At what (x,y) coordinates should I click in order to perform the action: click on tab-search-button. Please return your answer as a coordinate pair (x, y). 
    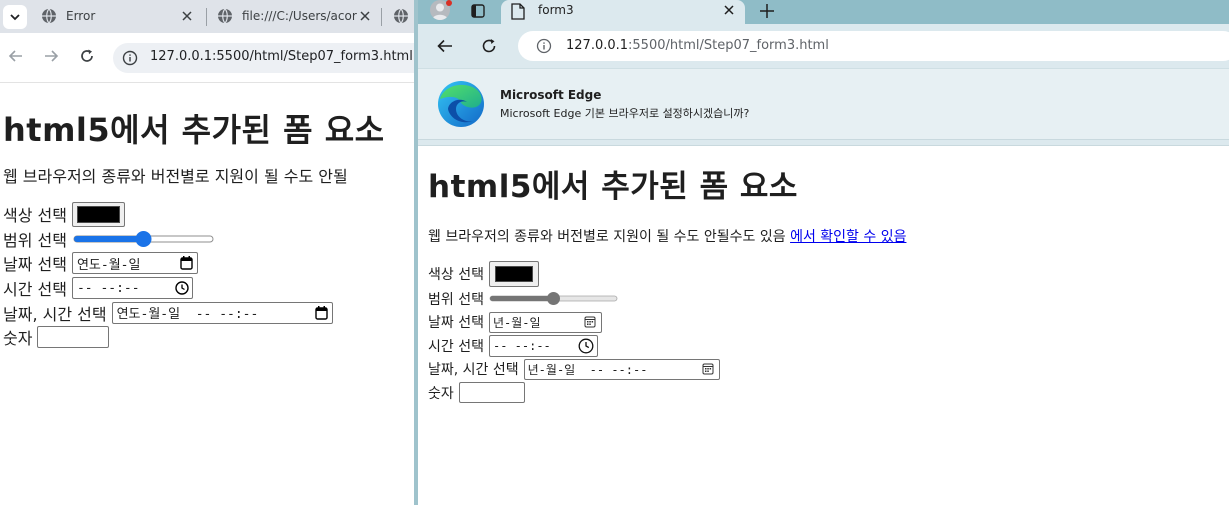
    Looking at the image, I should click on (15, 17).